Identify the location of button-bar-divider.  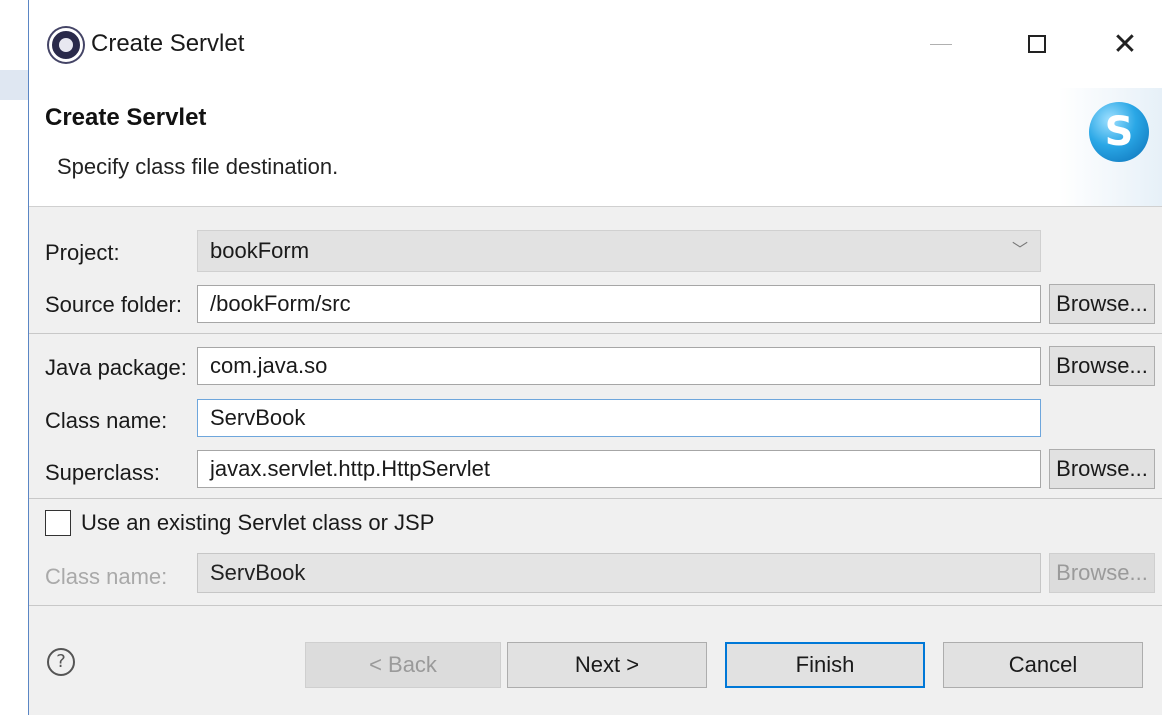
(595, 605).